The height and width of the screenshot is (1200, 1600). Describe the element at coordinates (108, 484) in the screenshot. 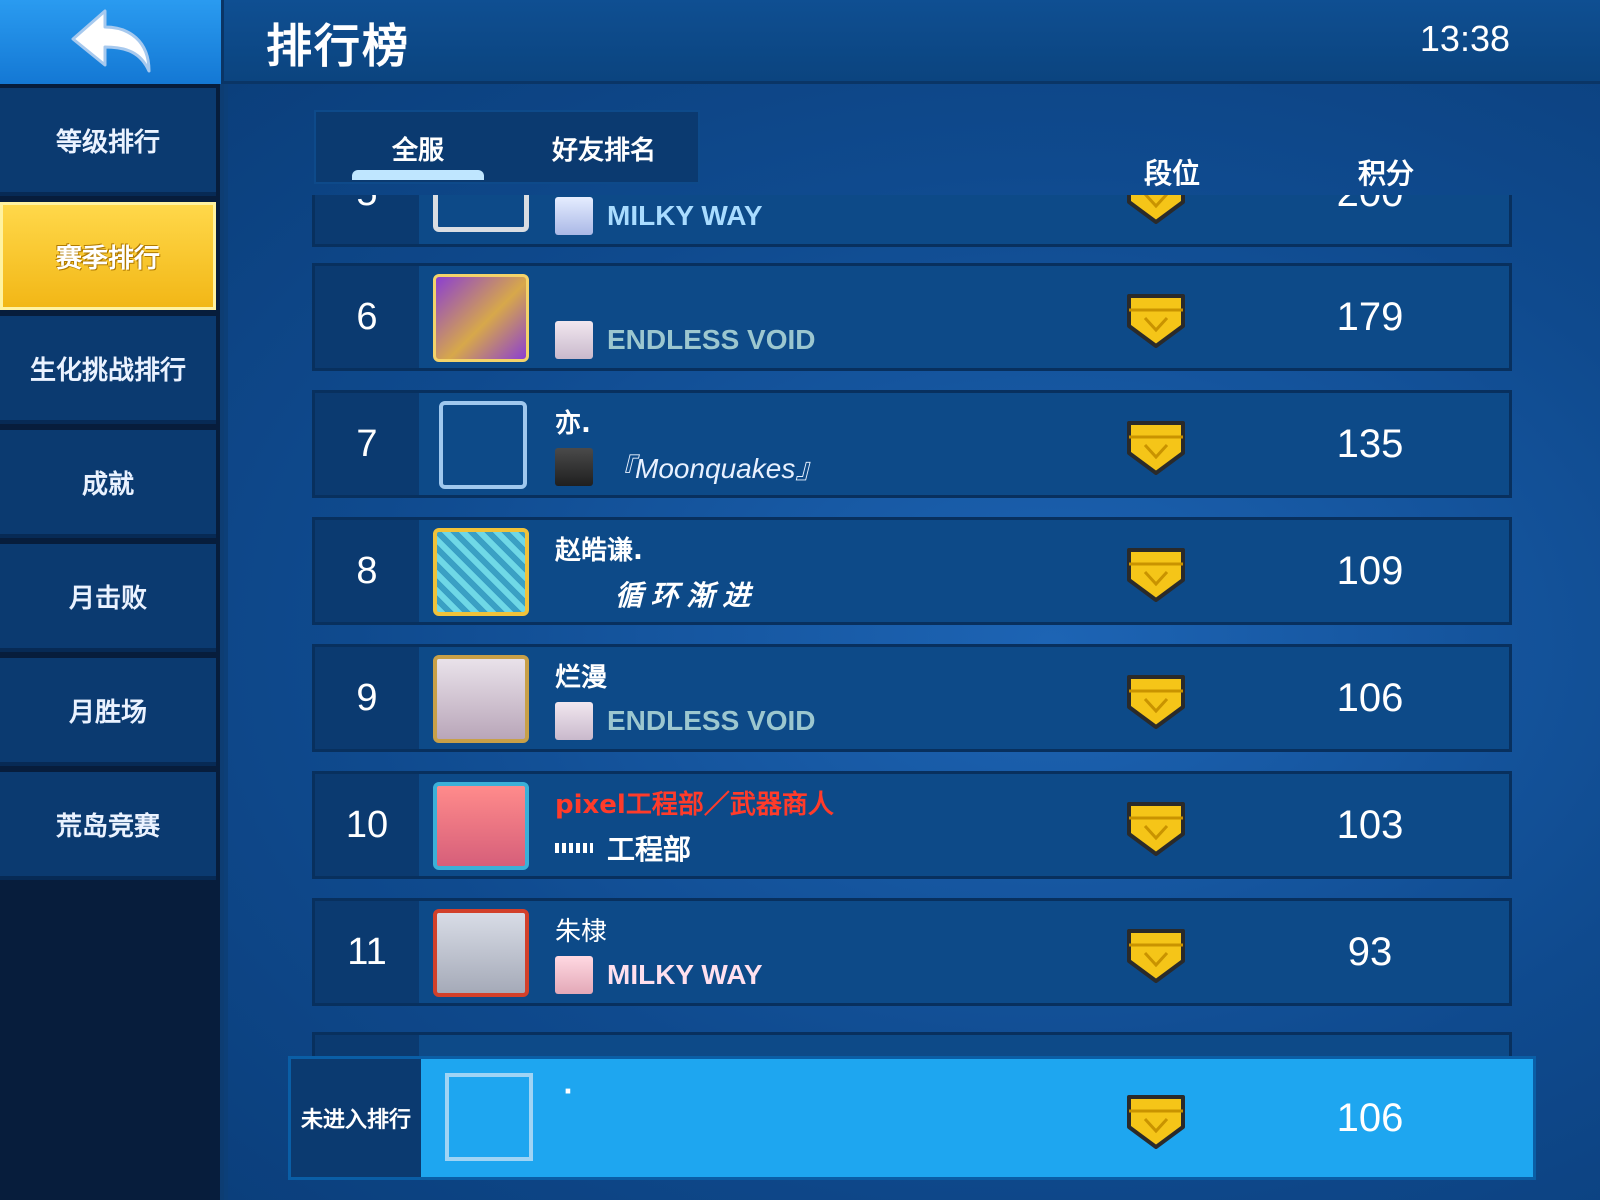

I see `sidebar-item-achievements: 成就` at that location.